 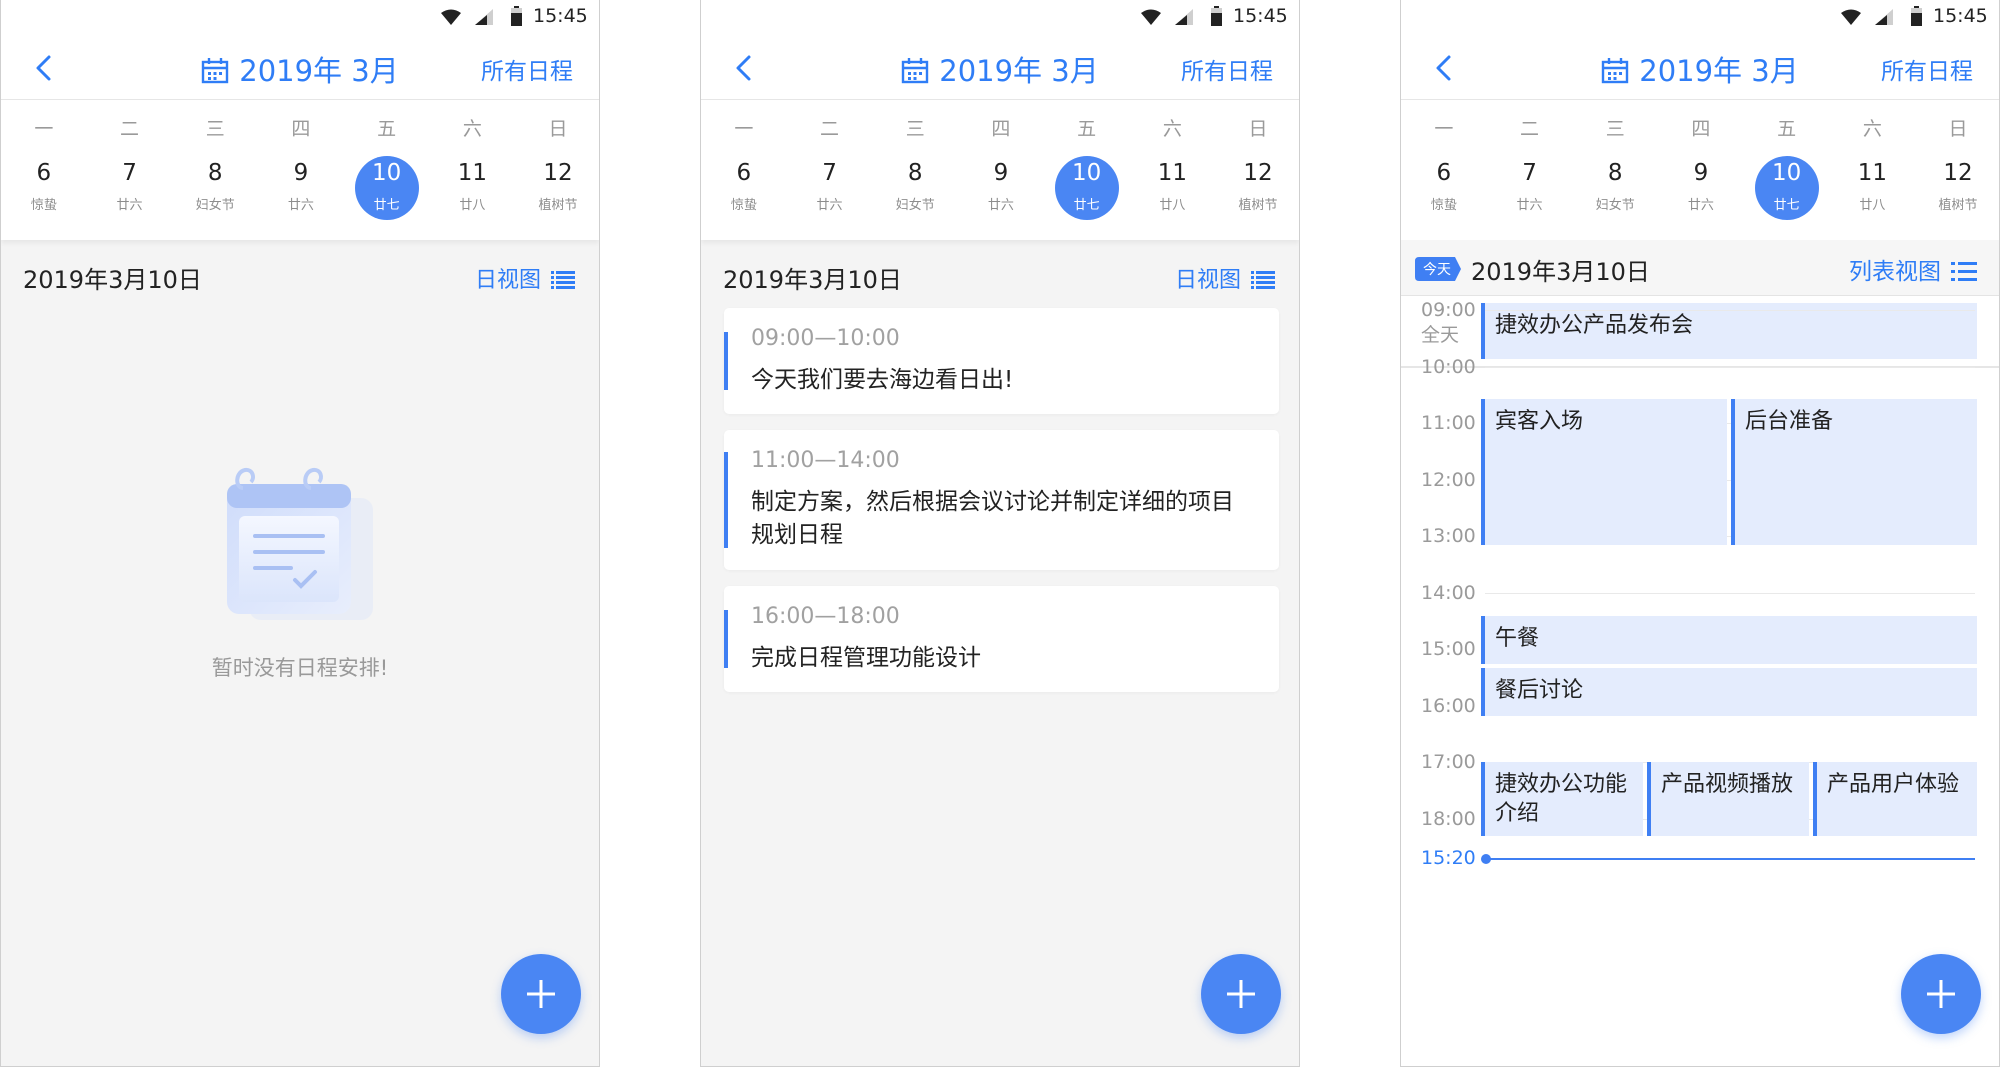 I want to click on event-title: 制定方案，然后根据会议讨论并制定详细的项目规划日程, so click(x=992, y=518).